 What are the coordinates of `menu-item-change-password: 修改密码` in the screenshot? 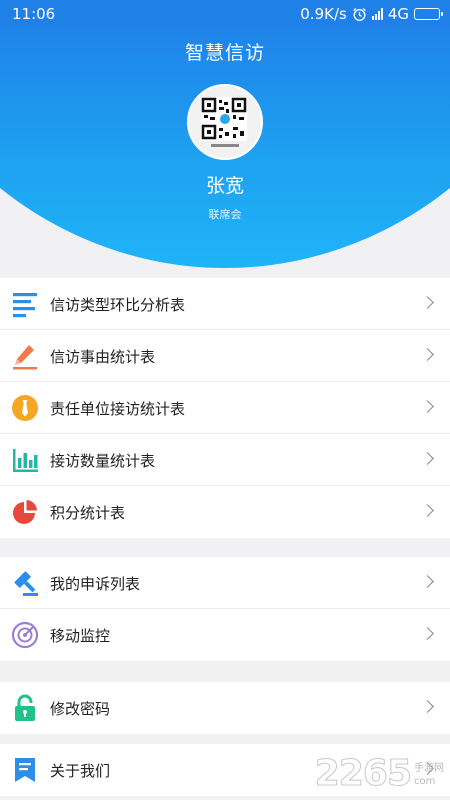 It's located at (225, 708).